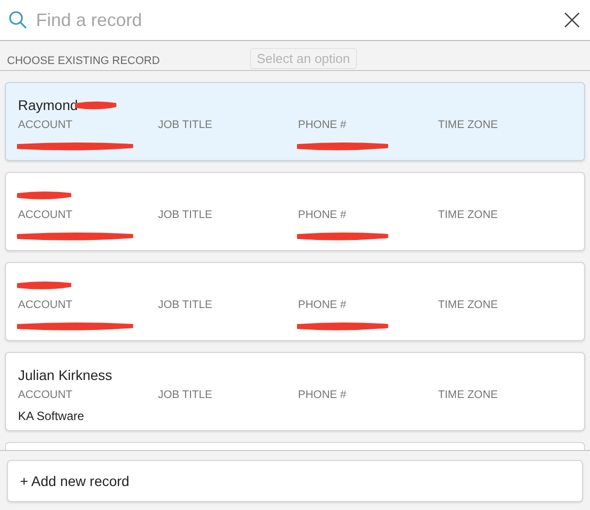  What do you see at coordinates (48, 105) in the screenshot?
I see `record-name: Raymond` at bounding box center [48, 105].